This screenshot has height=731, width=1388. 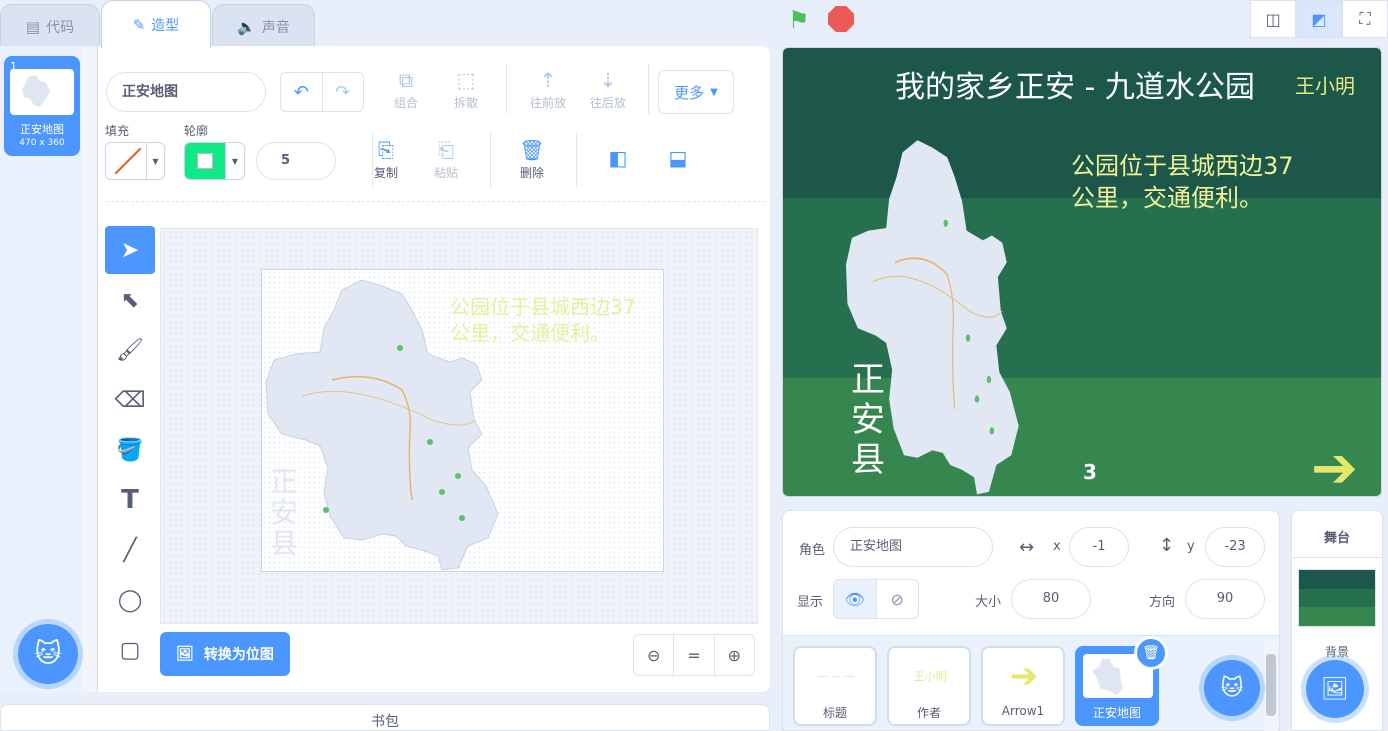 I want to click on text-icon: T, so click(x=130, y=500).